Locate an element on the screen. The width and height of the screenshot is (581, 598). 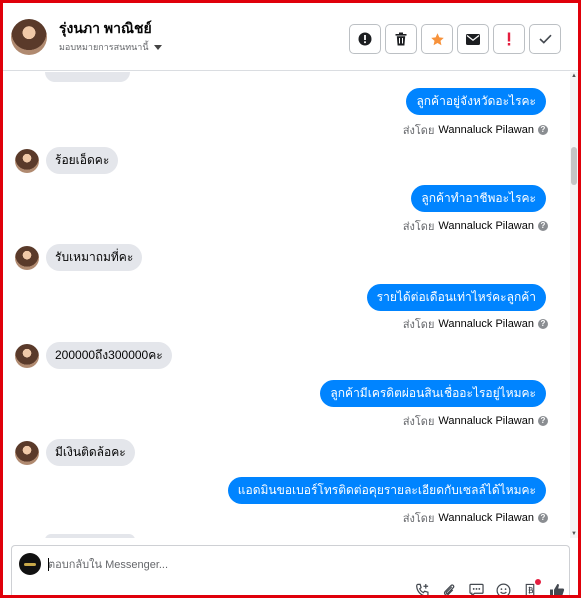
thumbs-up-icon is located at coordinates (557, 590).